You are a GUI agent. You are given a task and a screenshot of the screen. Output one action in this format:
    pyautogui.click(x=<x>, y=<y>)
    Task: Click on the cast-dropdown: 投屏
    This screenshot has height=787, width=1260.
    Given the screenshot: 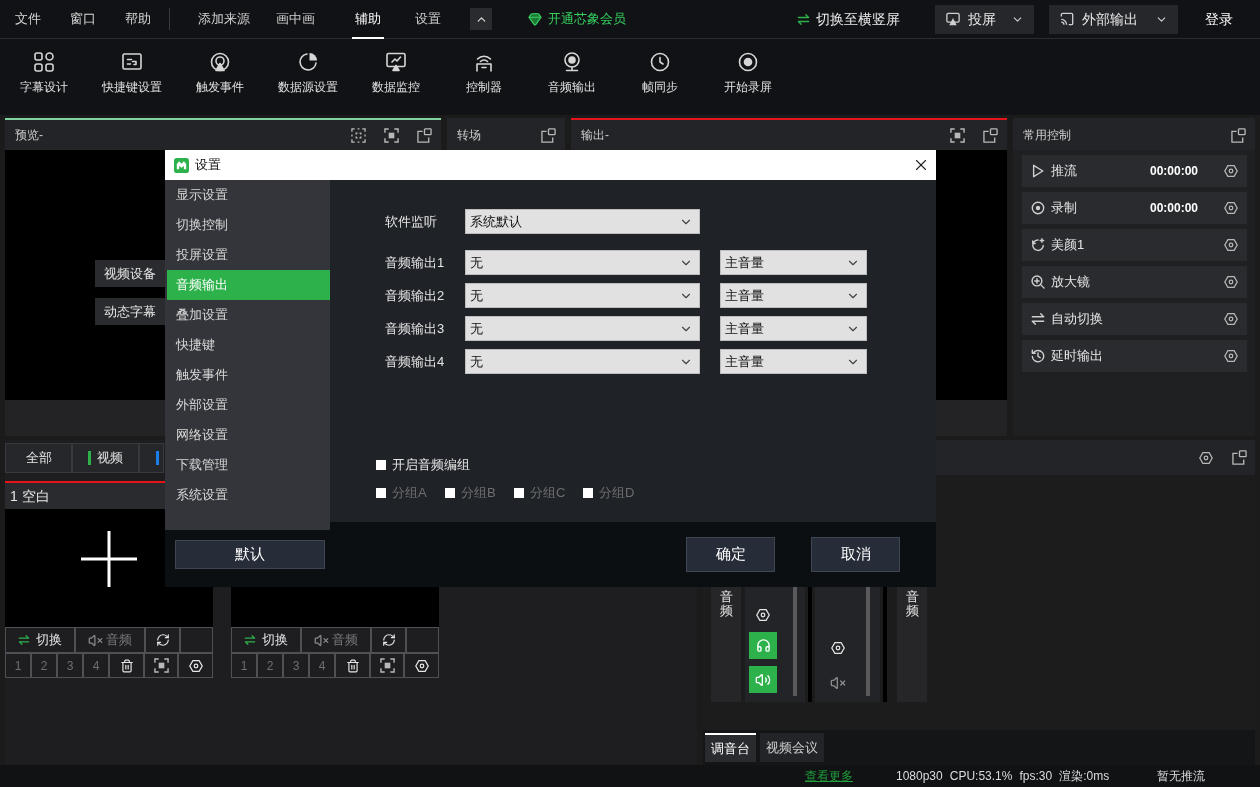 What is the action you would take?
    pyautogui.click(x=984, y=19)
    